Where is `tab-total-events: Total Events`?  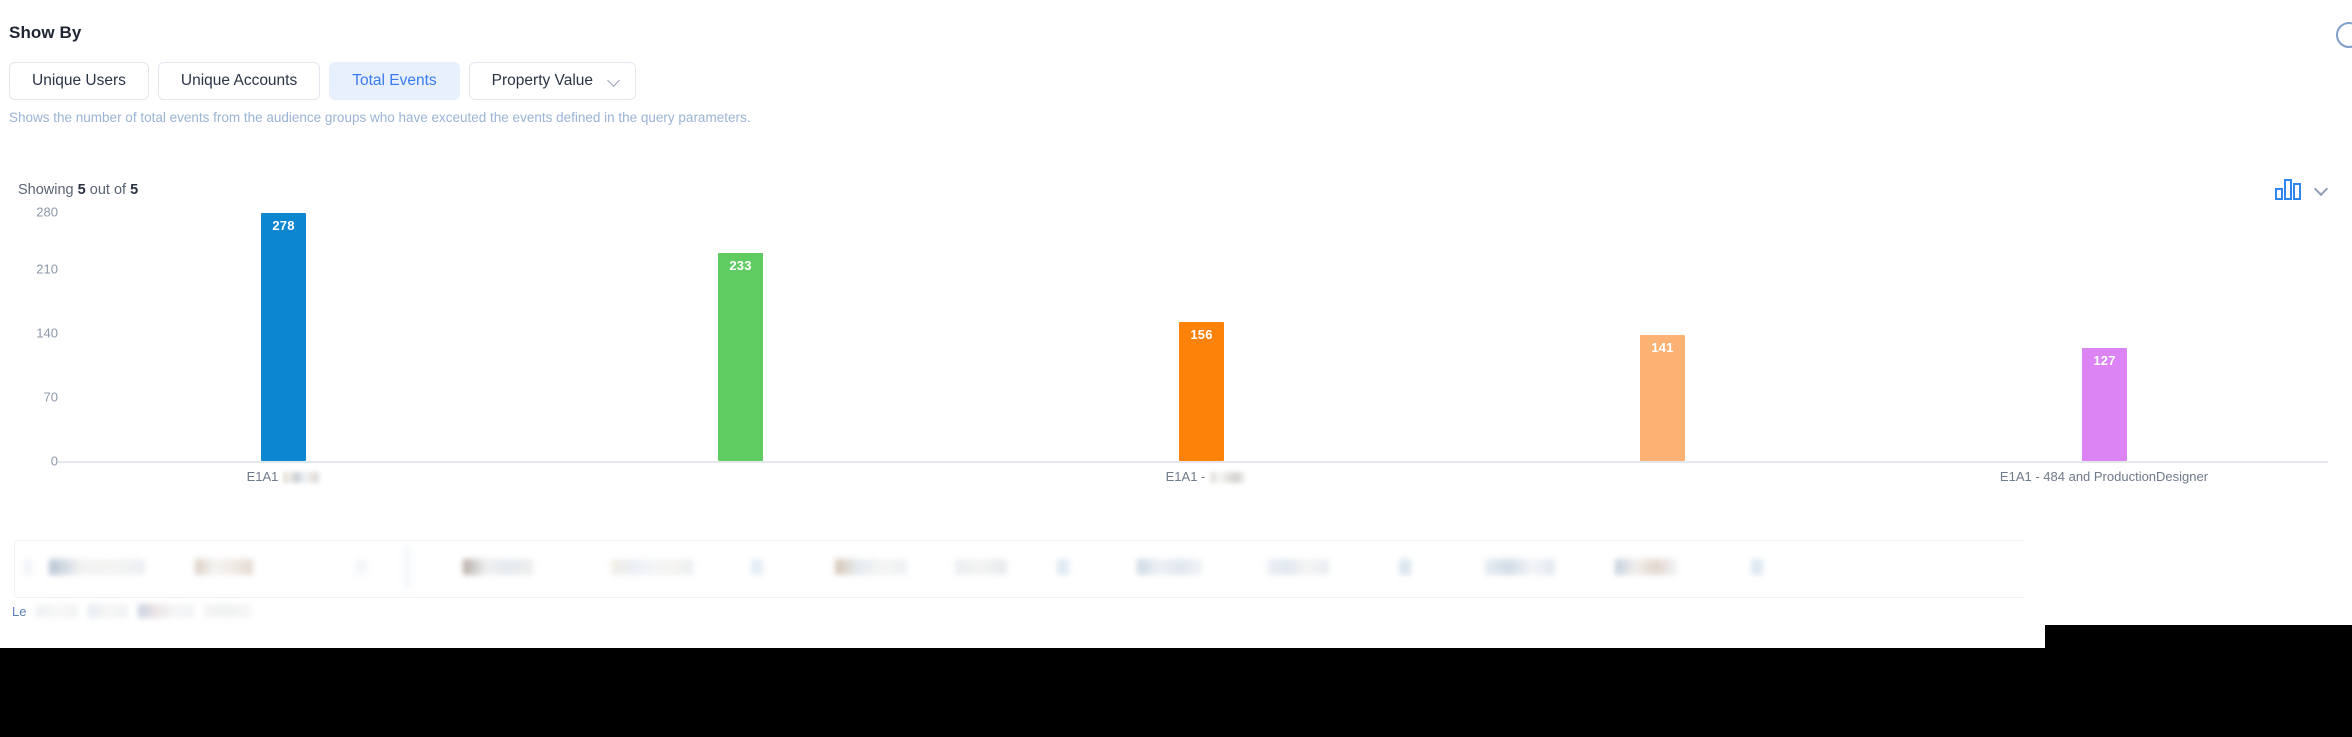 tab-total-events: Total Events is located at coordinates (394, 81).